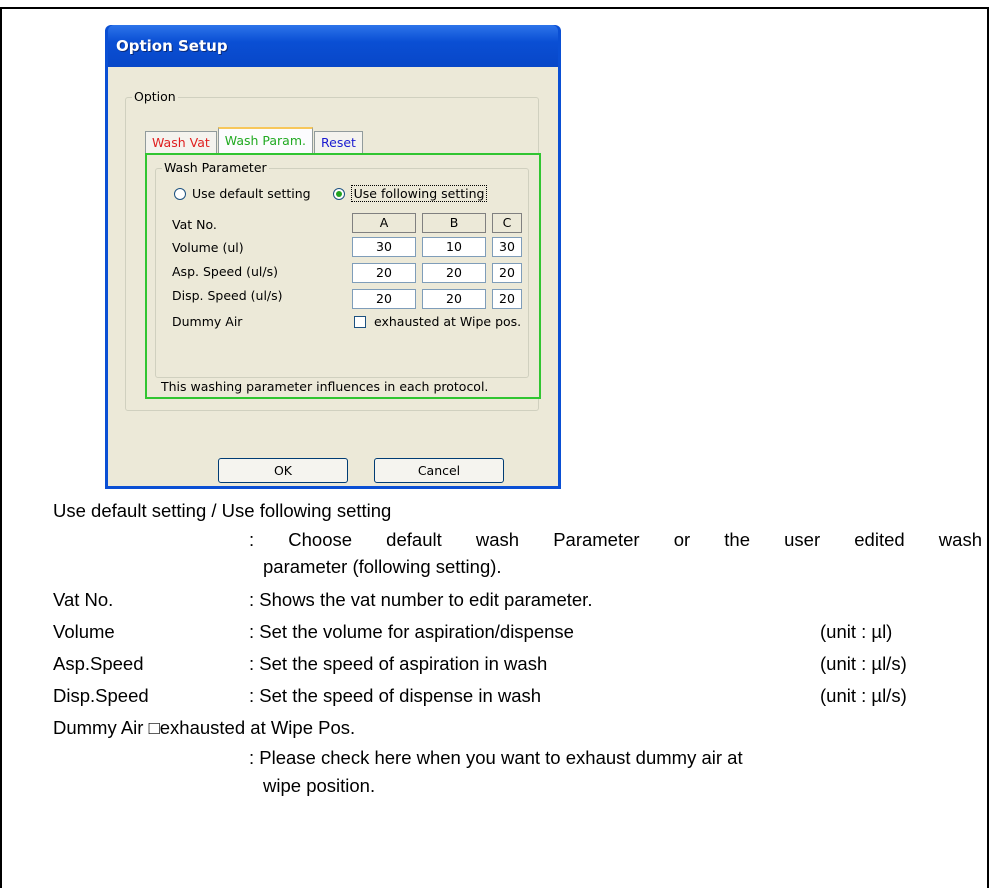 The image size is (991, 888). I want to click on dummy-air-label: Dummy Air, so click(207, 321).